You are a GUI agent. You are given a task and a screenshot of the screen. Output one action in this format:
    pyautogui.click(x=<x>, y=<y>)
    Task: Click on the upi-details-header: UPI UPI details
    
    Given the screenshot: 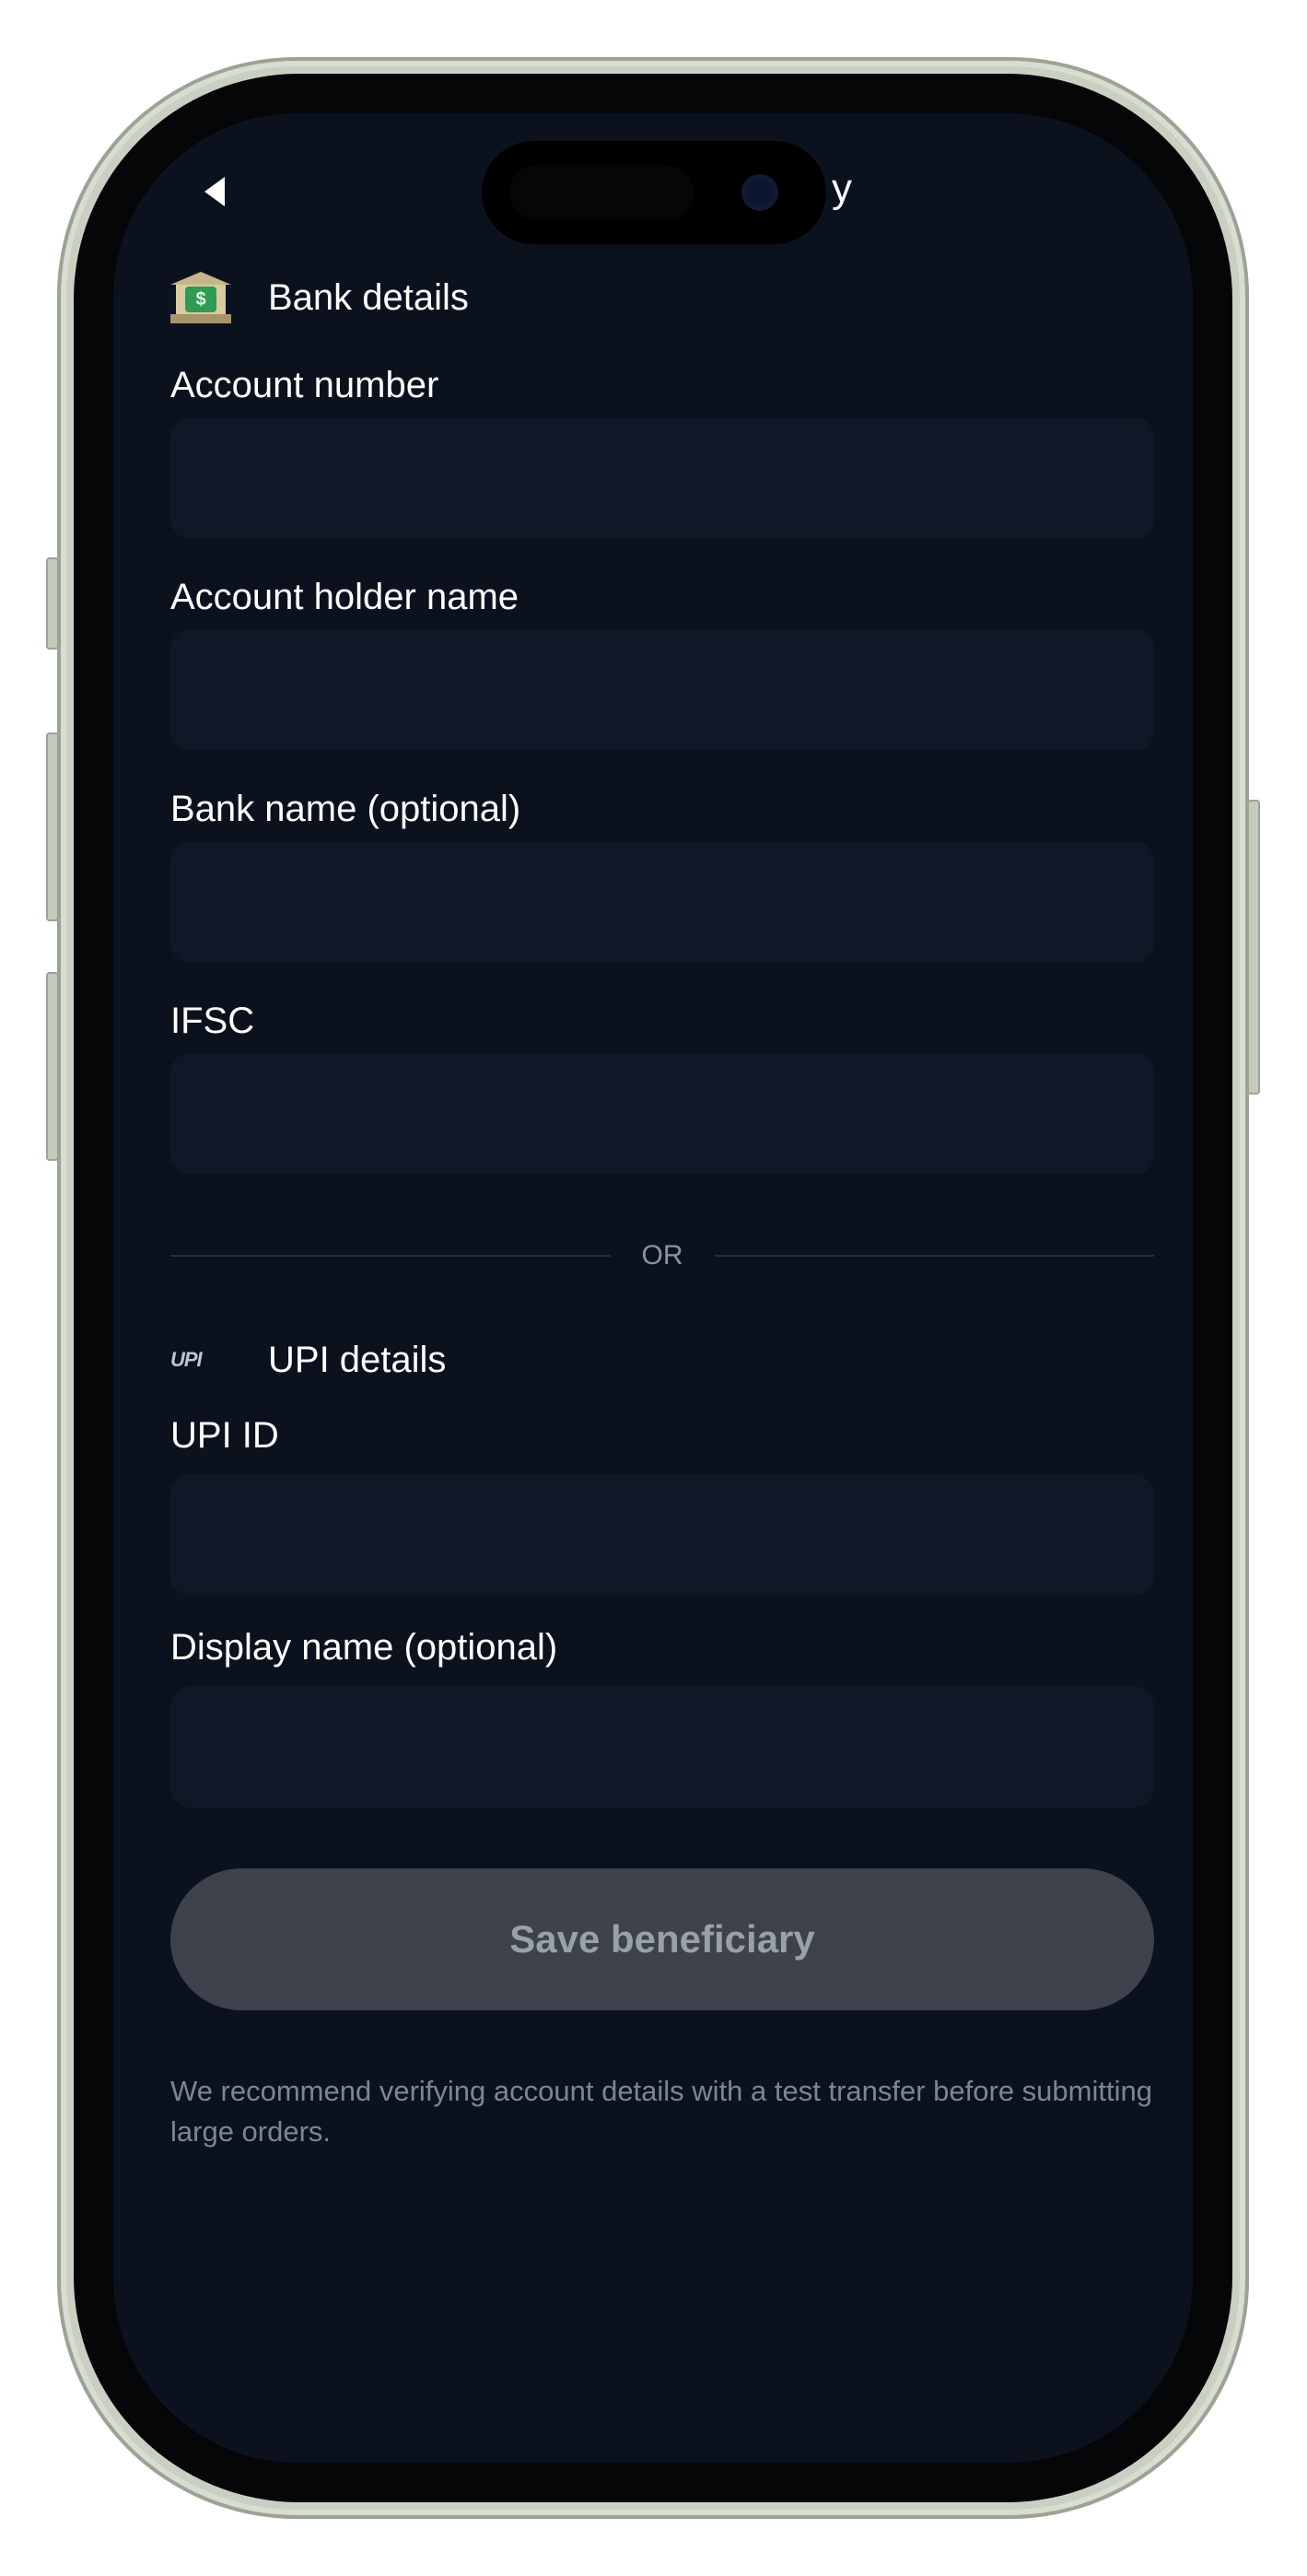 What is the action you would take?
    pyautogui.click(x=308, y=1360)
    